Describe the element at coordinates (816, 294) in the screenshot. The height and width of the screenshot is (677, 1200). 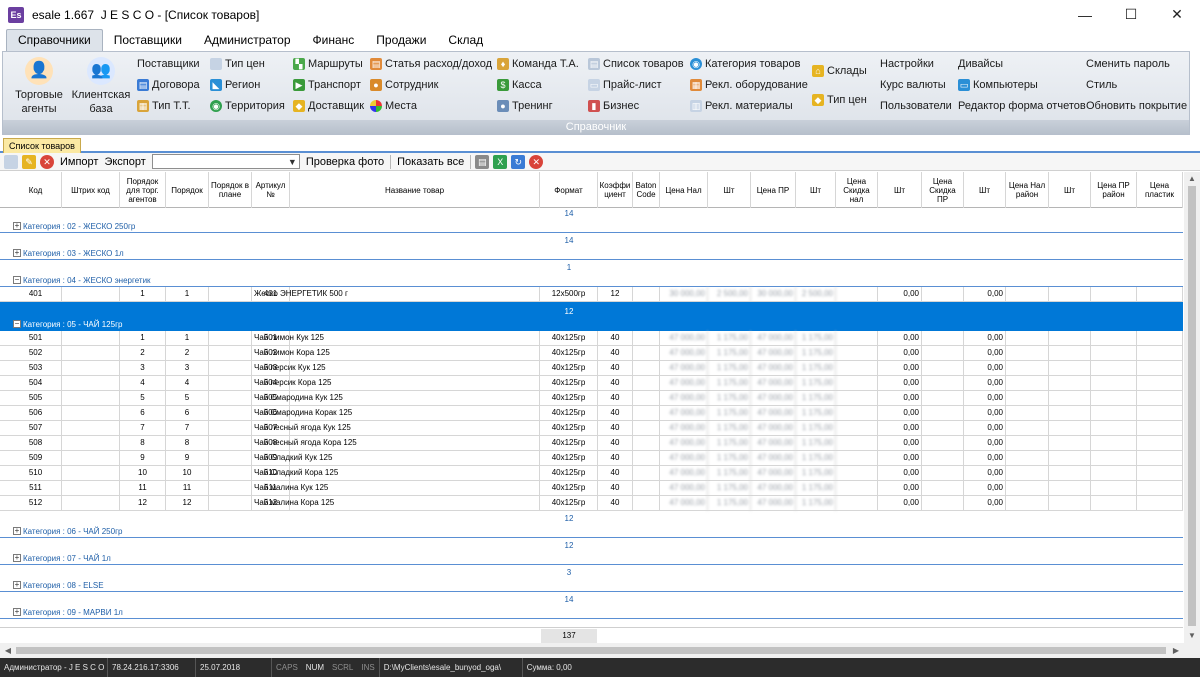
I see `cell-qty2: 2 500,00` at that location.